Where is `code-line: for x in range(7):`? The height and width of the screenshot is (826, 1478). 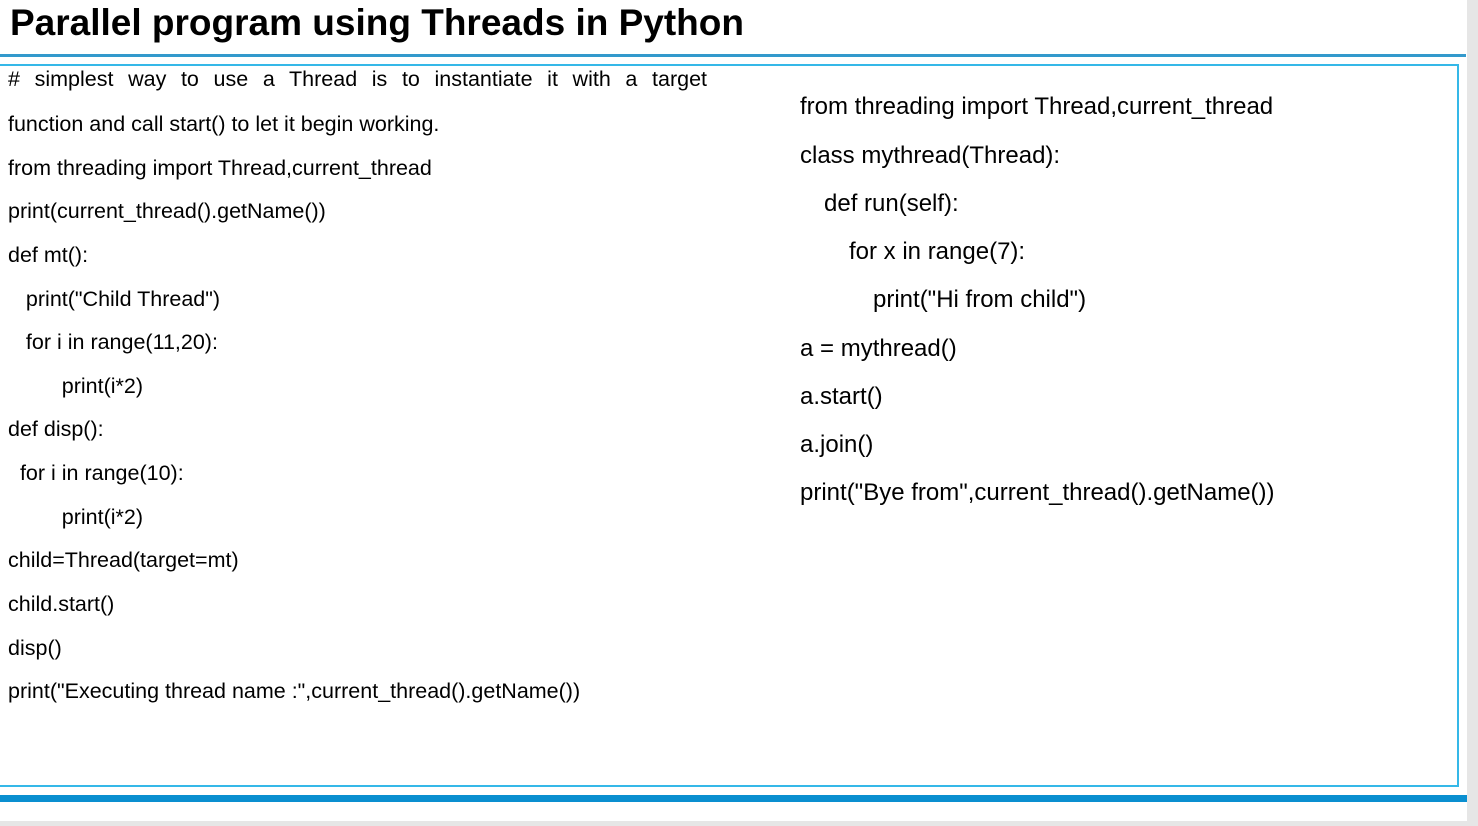 code-line: for x in range(7): is located at coordinates (937, 251).